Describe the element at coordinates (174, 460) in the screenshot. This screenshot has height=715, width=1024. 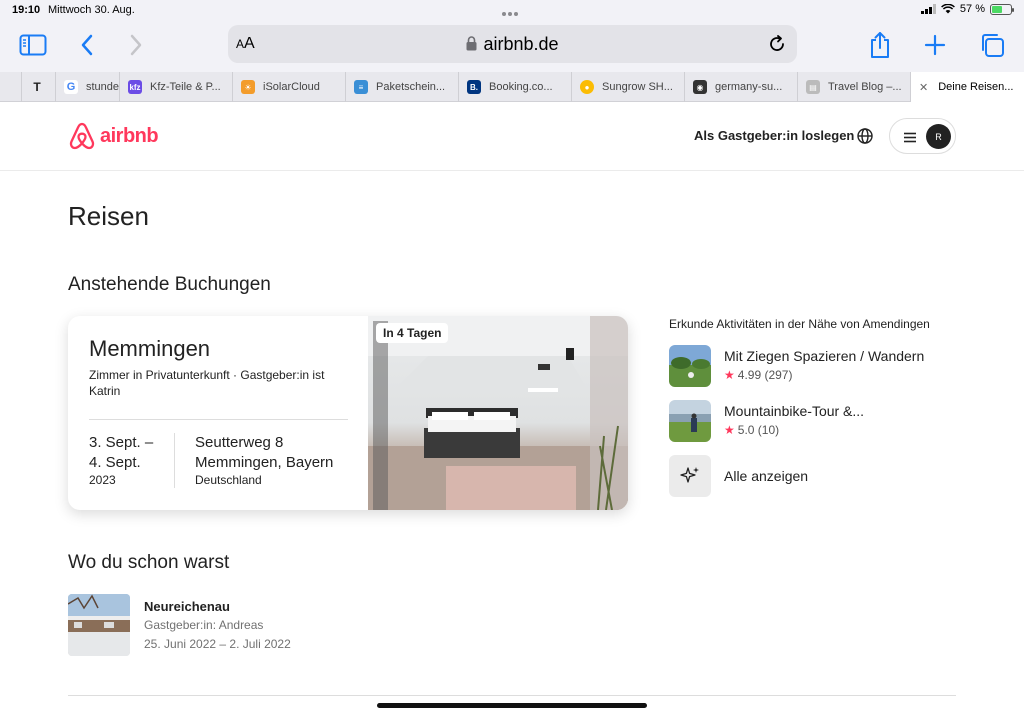
I see `card-vertical-divider` at that location.